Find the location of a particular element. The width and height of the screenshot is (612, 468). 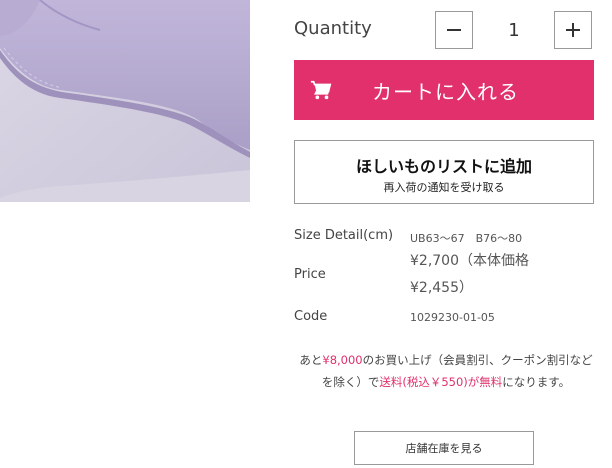

quantity-label: Quantity is located at coordinates (333, 28).